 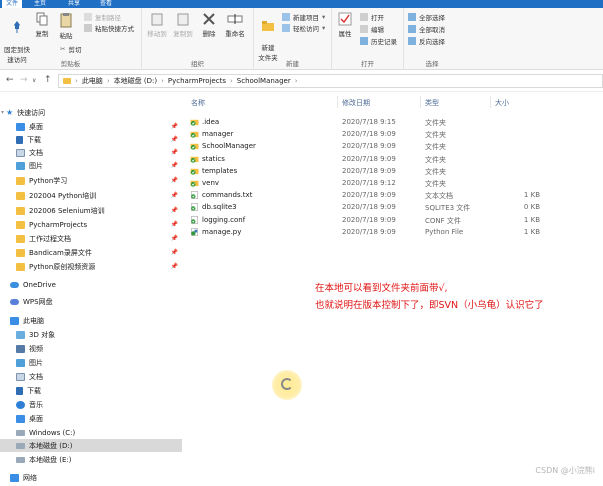 I want to click on sidebar-item-downloads: 下载 📌, so click(x=91, y=139).